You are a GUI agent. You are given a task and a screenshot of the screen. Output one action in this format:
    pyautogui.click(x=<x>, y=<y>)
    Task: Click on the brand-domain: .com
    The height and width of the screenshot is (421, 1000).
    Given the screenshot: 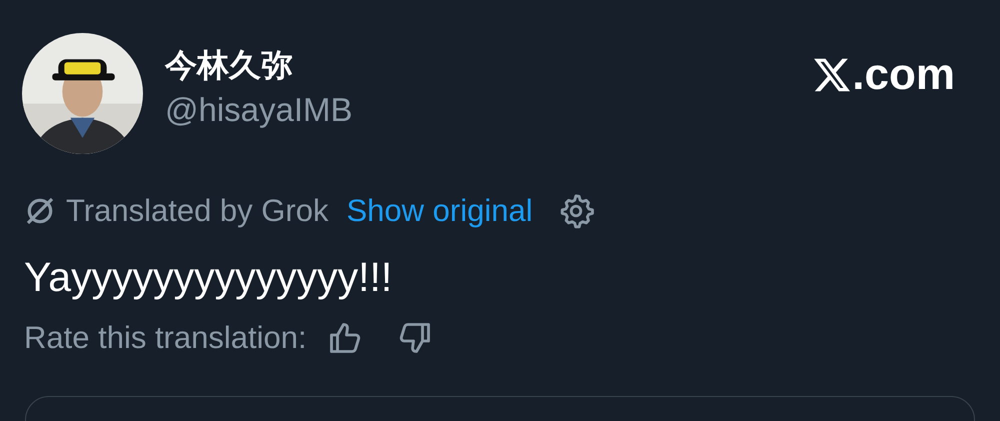 What is the action you would take?
    pyautogui.click(x=903, y=75)
    